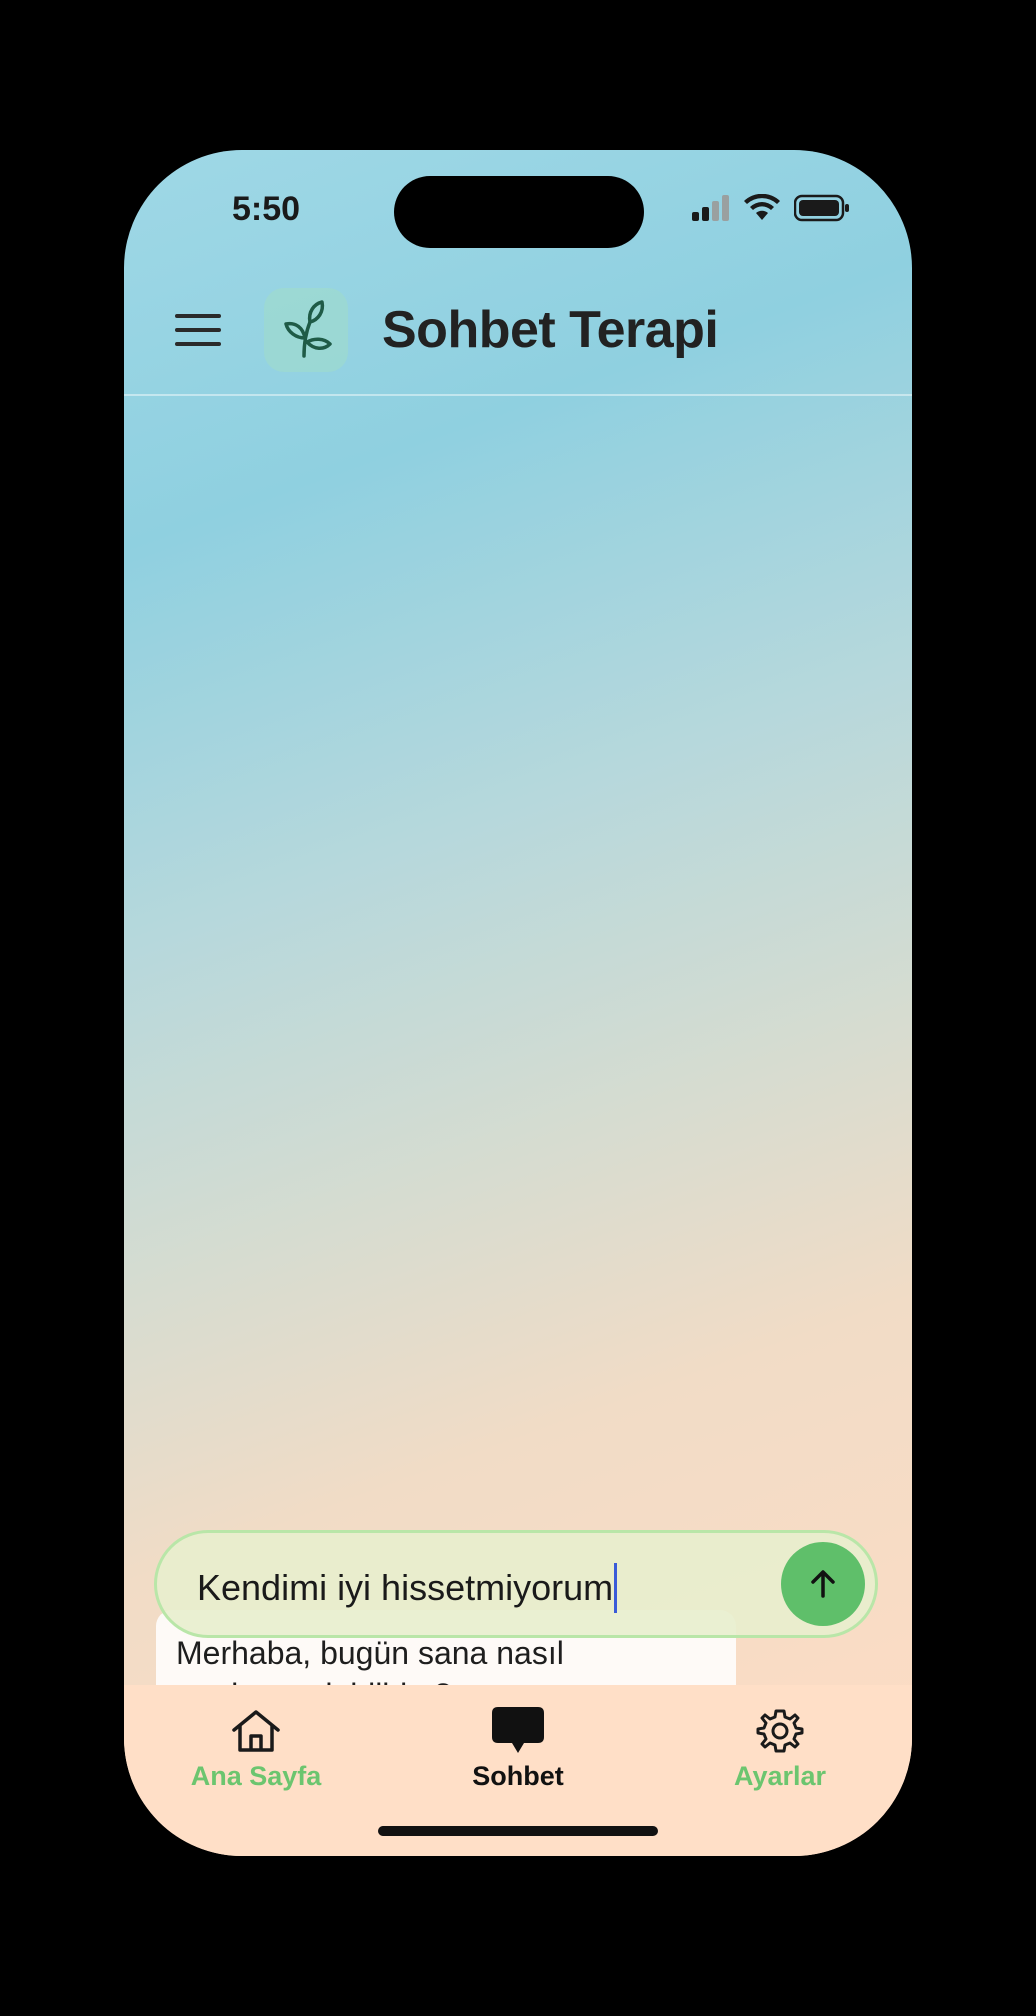  What do you see at coordinates (518, 1776) in the screenshot?
I see `tab-chat-label: Sohbet` at bounding box center [518, 1776].